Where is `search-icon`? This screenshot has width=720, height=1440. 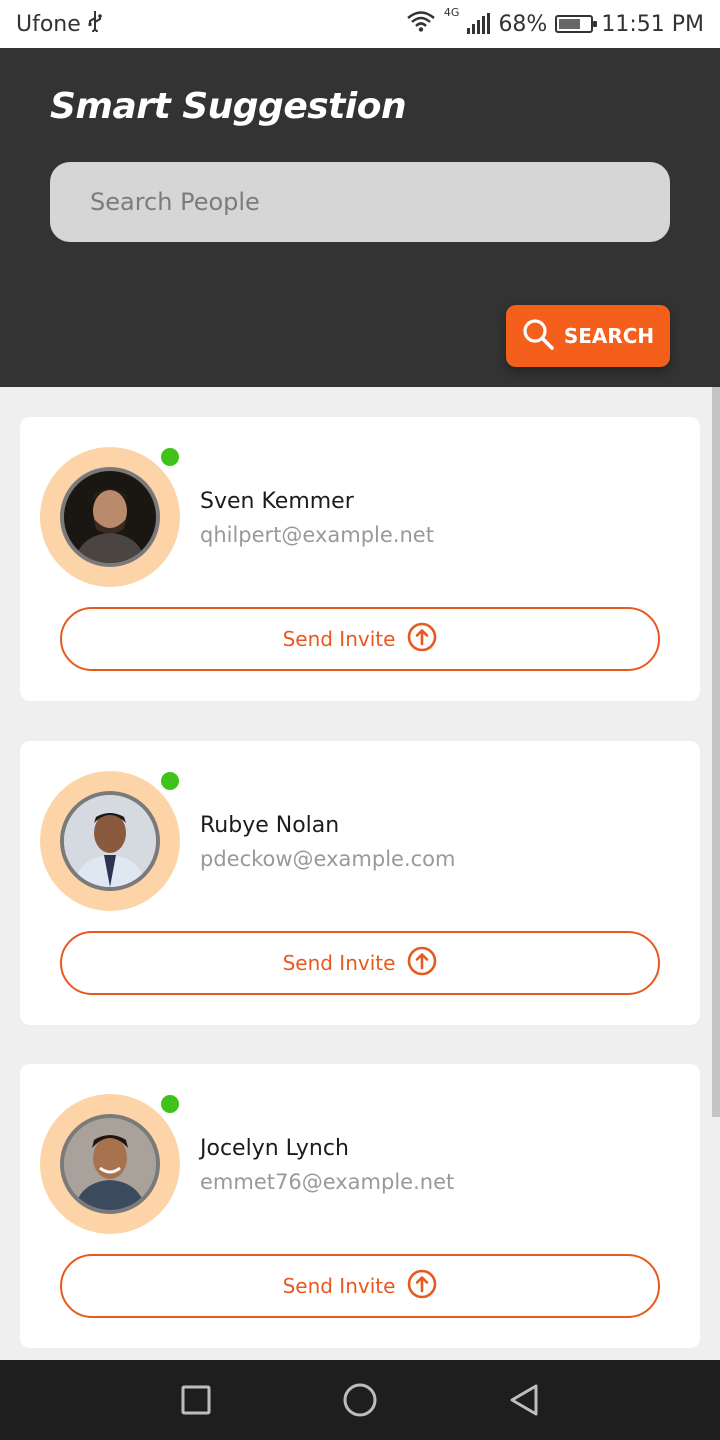
search-icon is located at coordinates (538, 336).